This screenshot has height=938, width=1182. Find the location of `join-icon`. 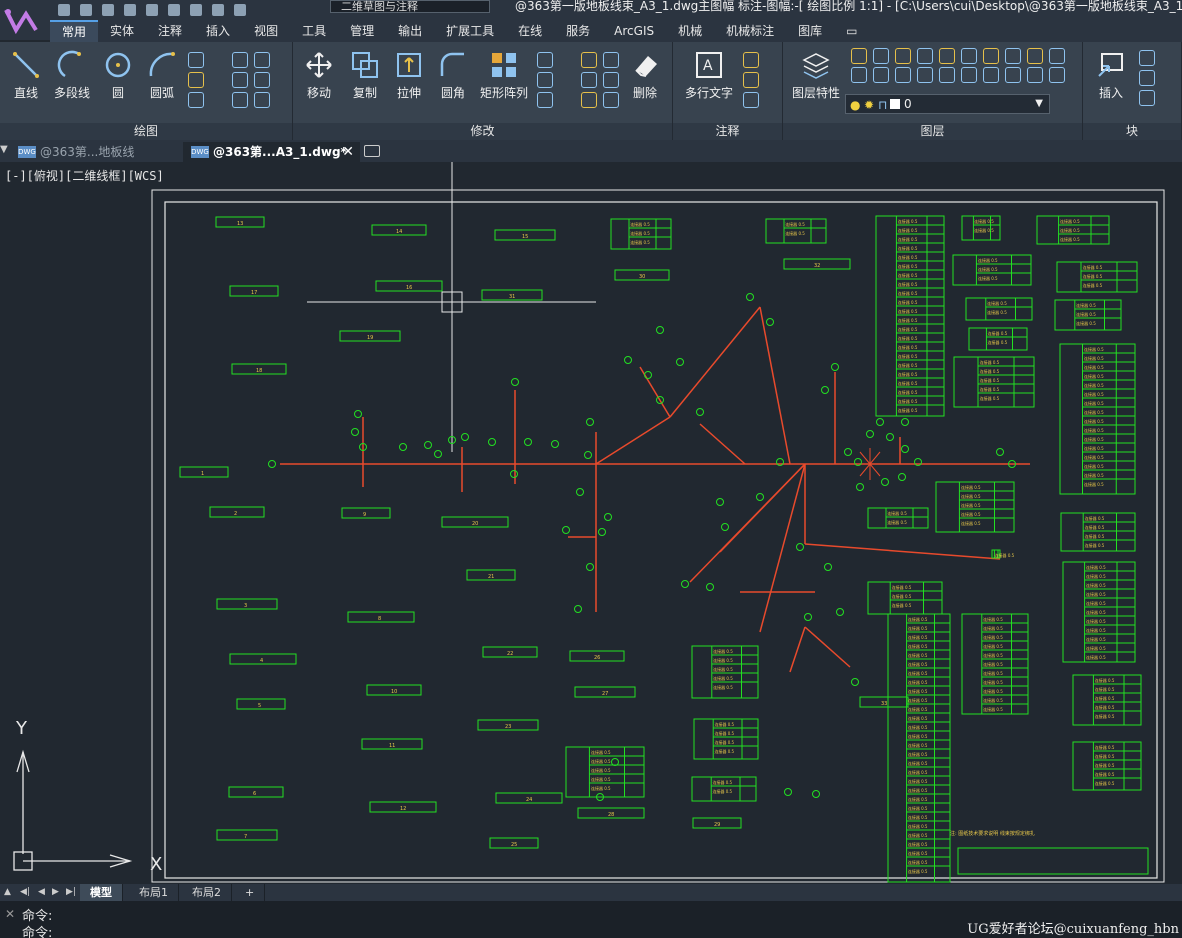

join-icon is located at coordinates (611, 80).